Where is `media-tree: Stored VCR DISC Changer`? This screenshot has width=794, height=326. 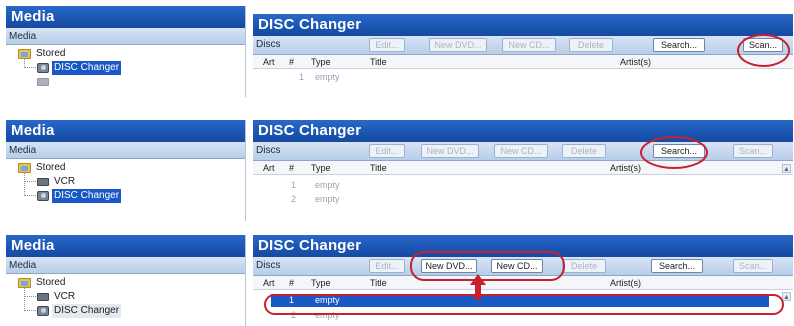 media-tree: Stored VCR DISC Changer is located at coordinates (125, 300).